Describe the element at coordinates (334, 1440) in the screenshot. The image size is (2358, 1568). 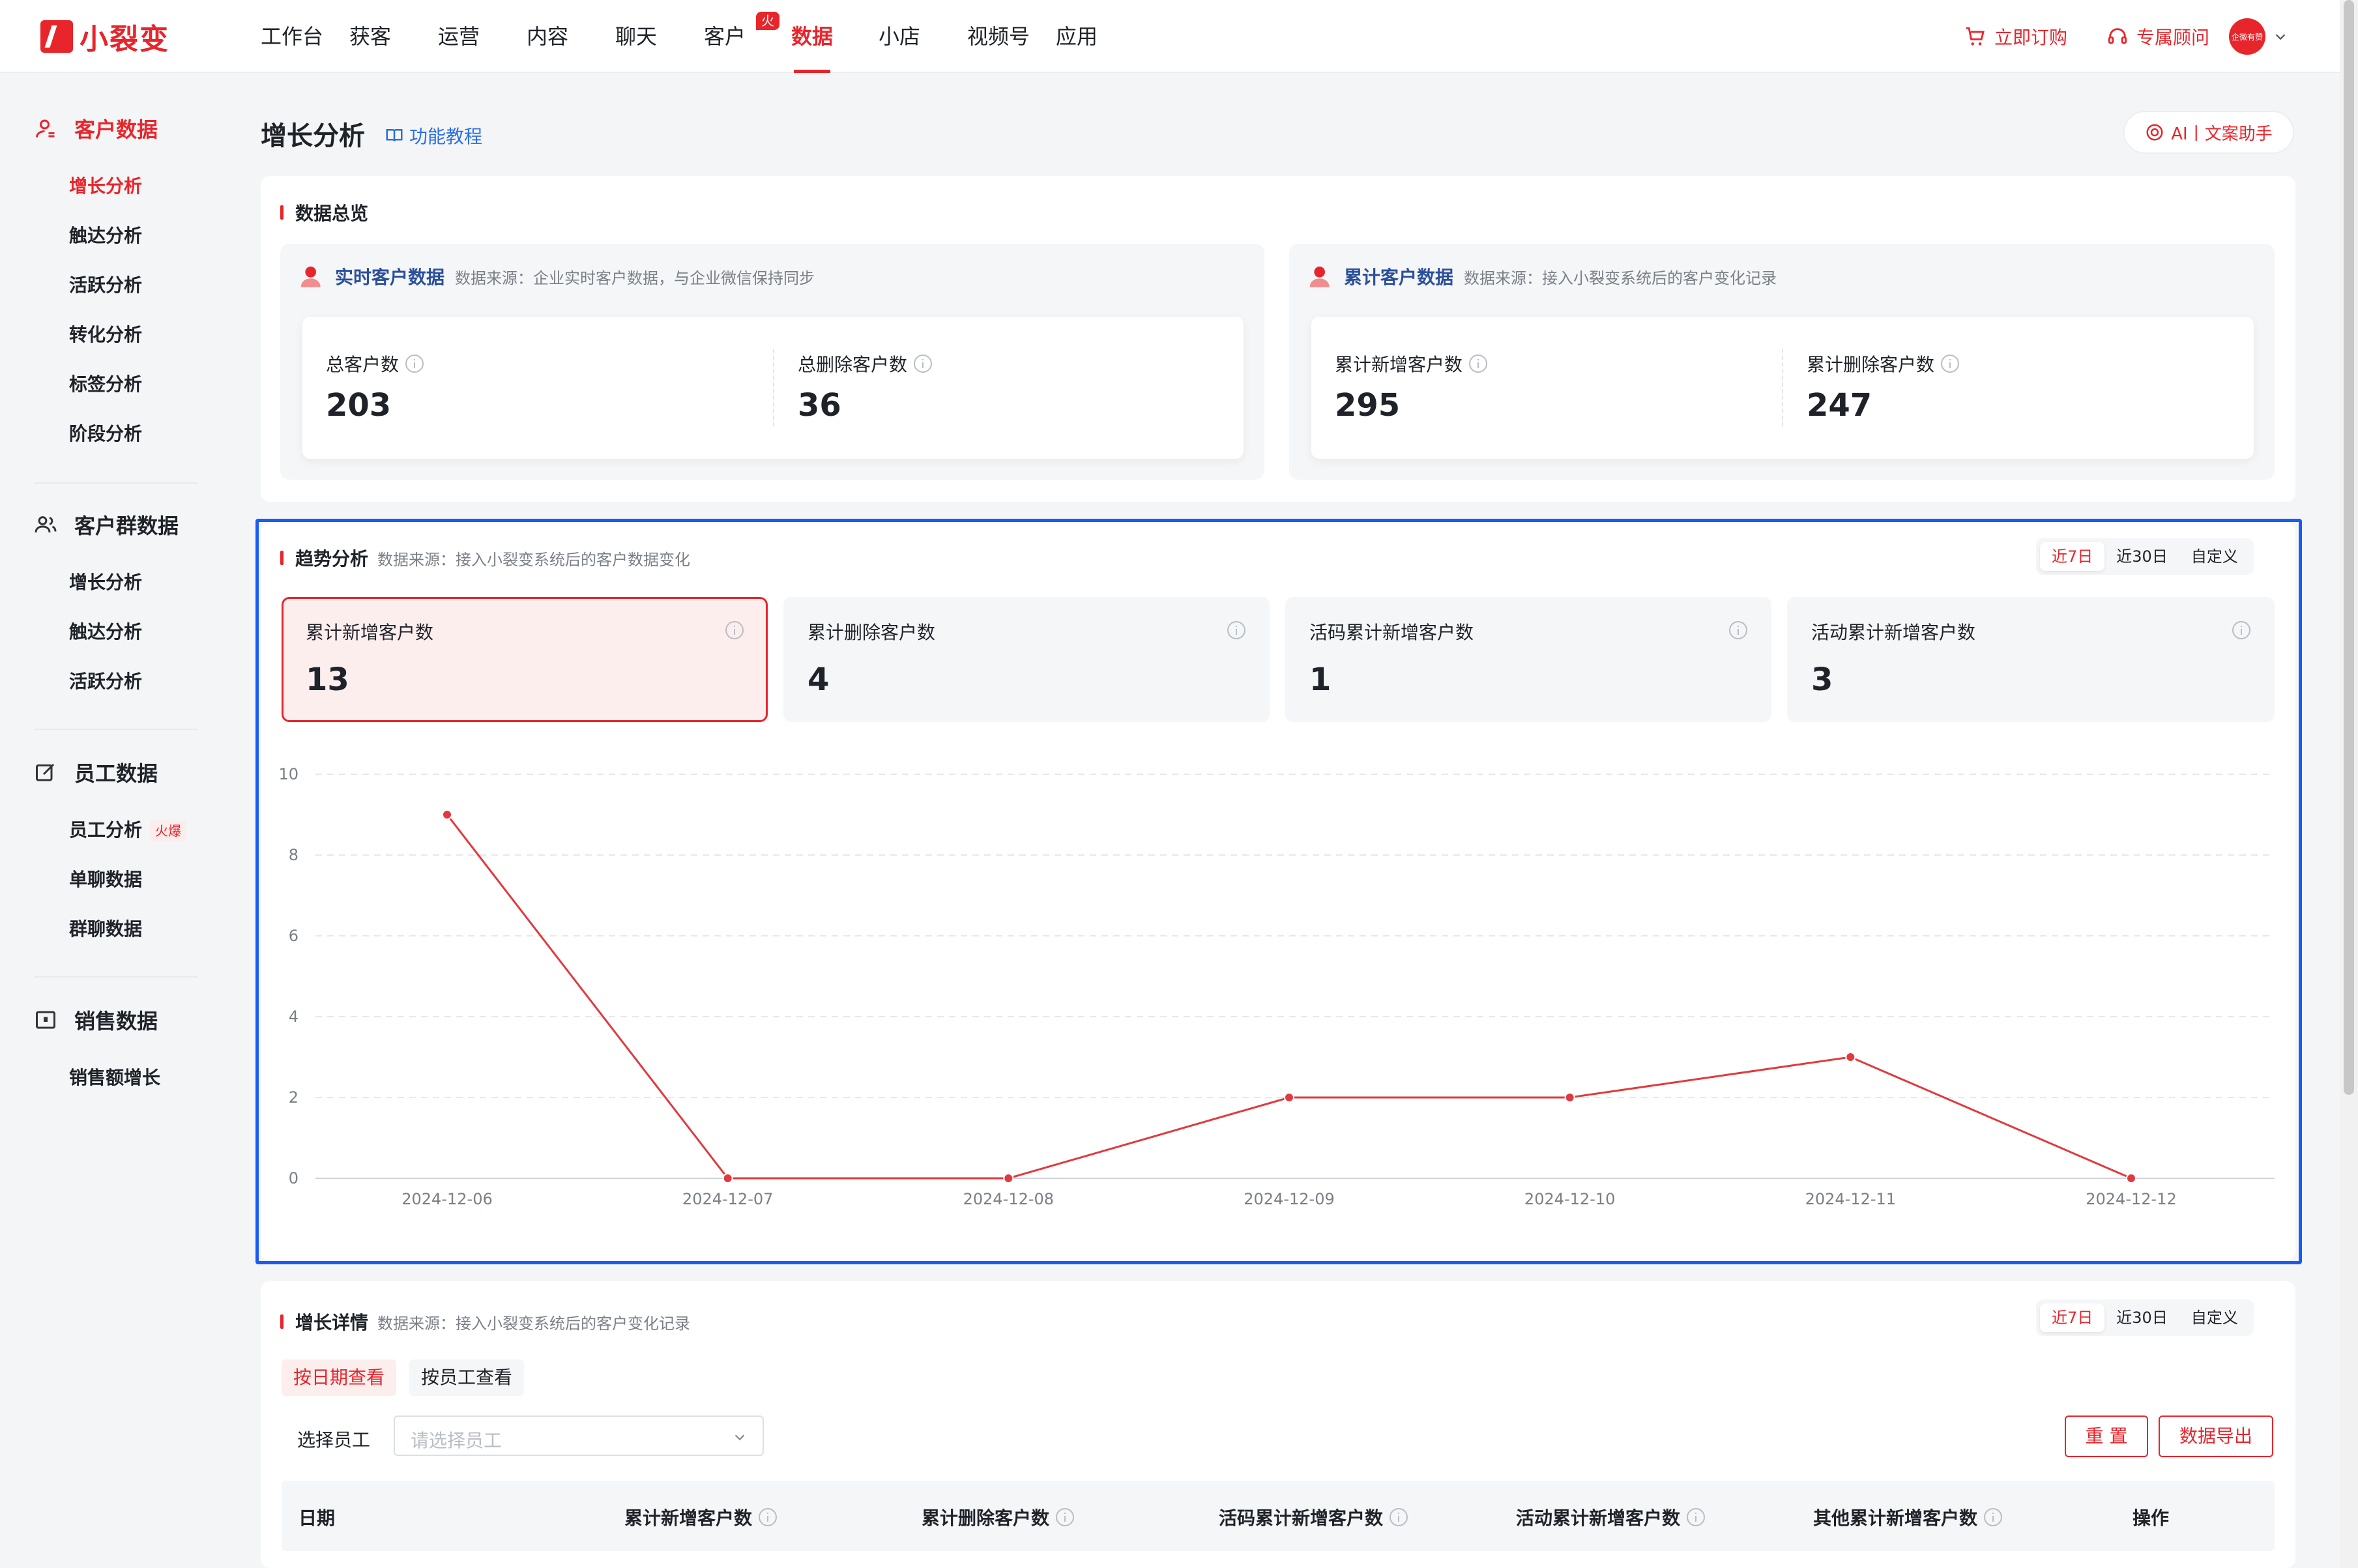
I see `staff-filter-label: 选择员工` at that location.